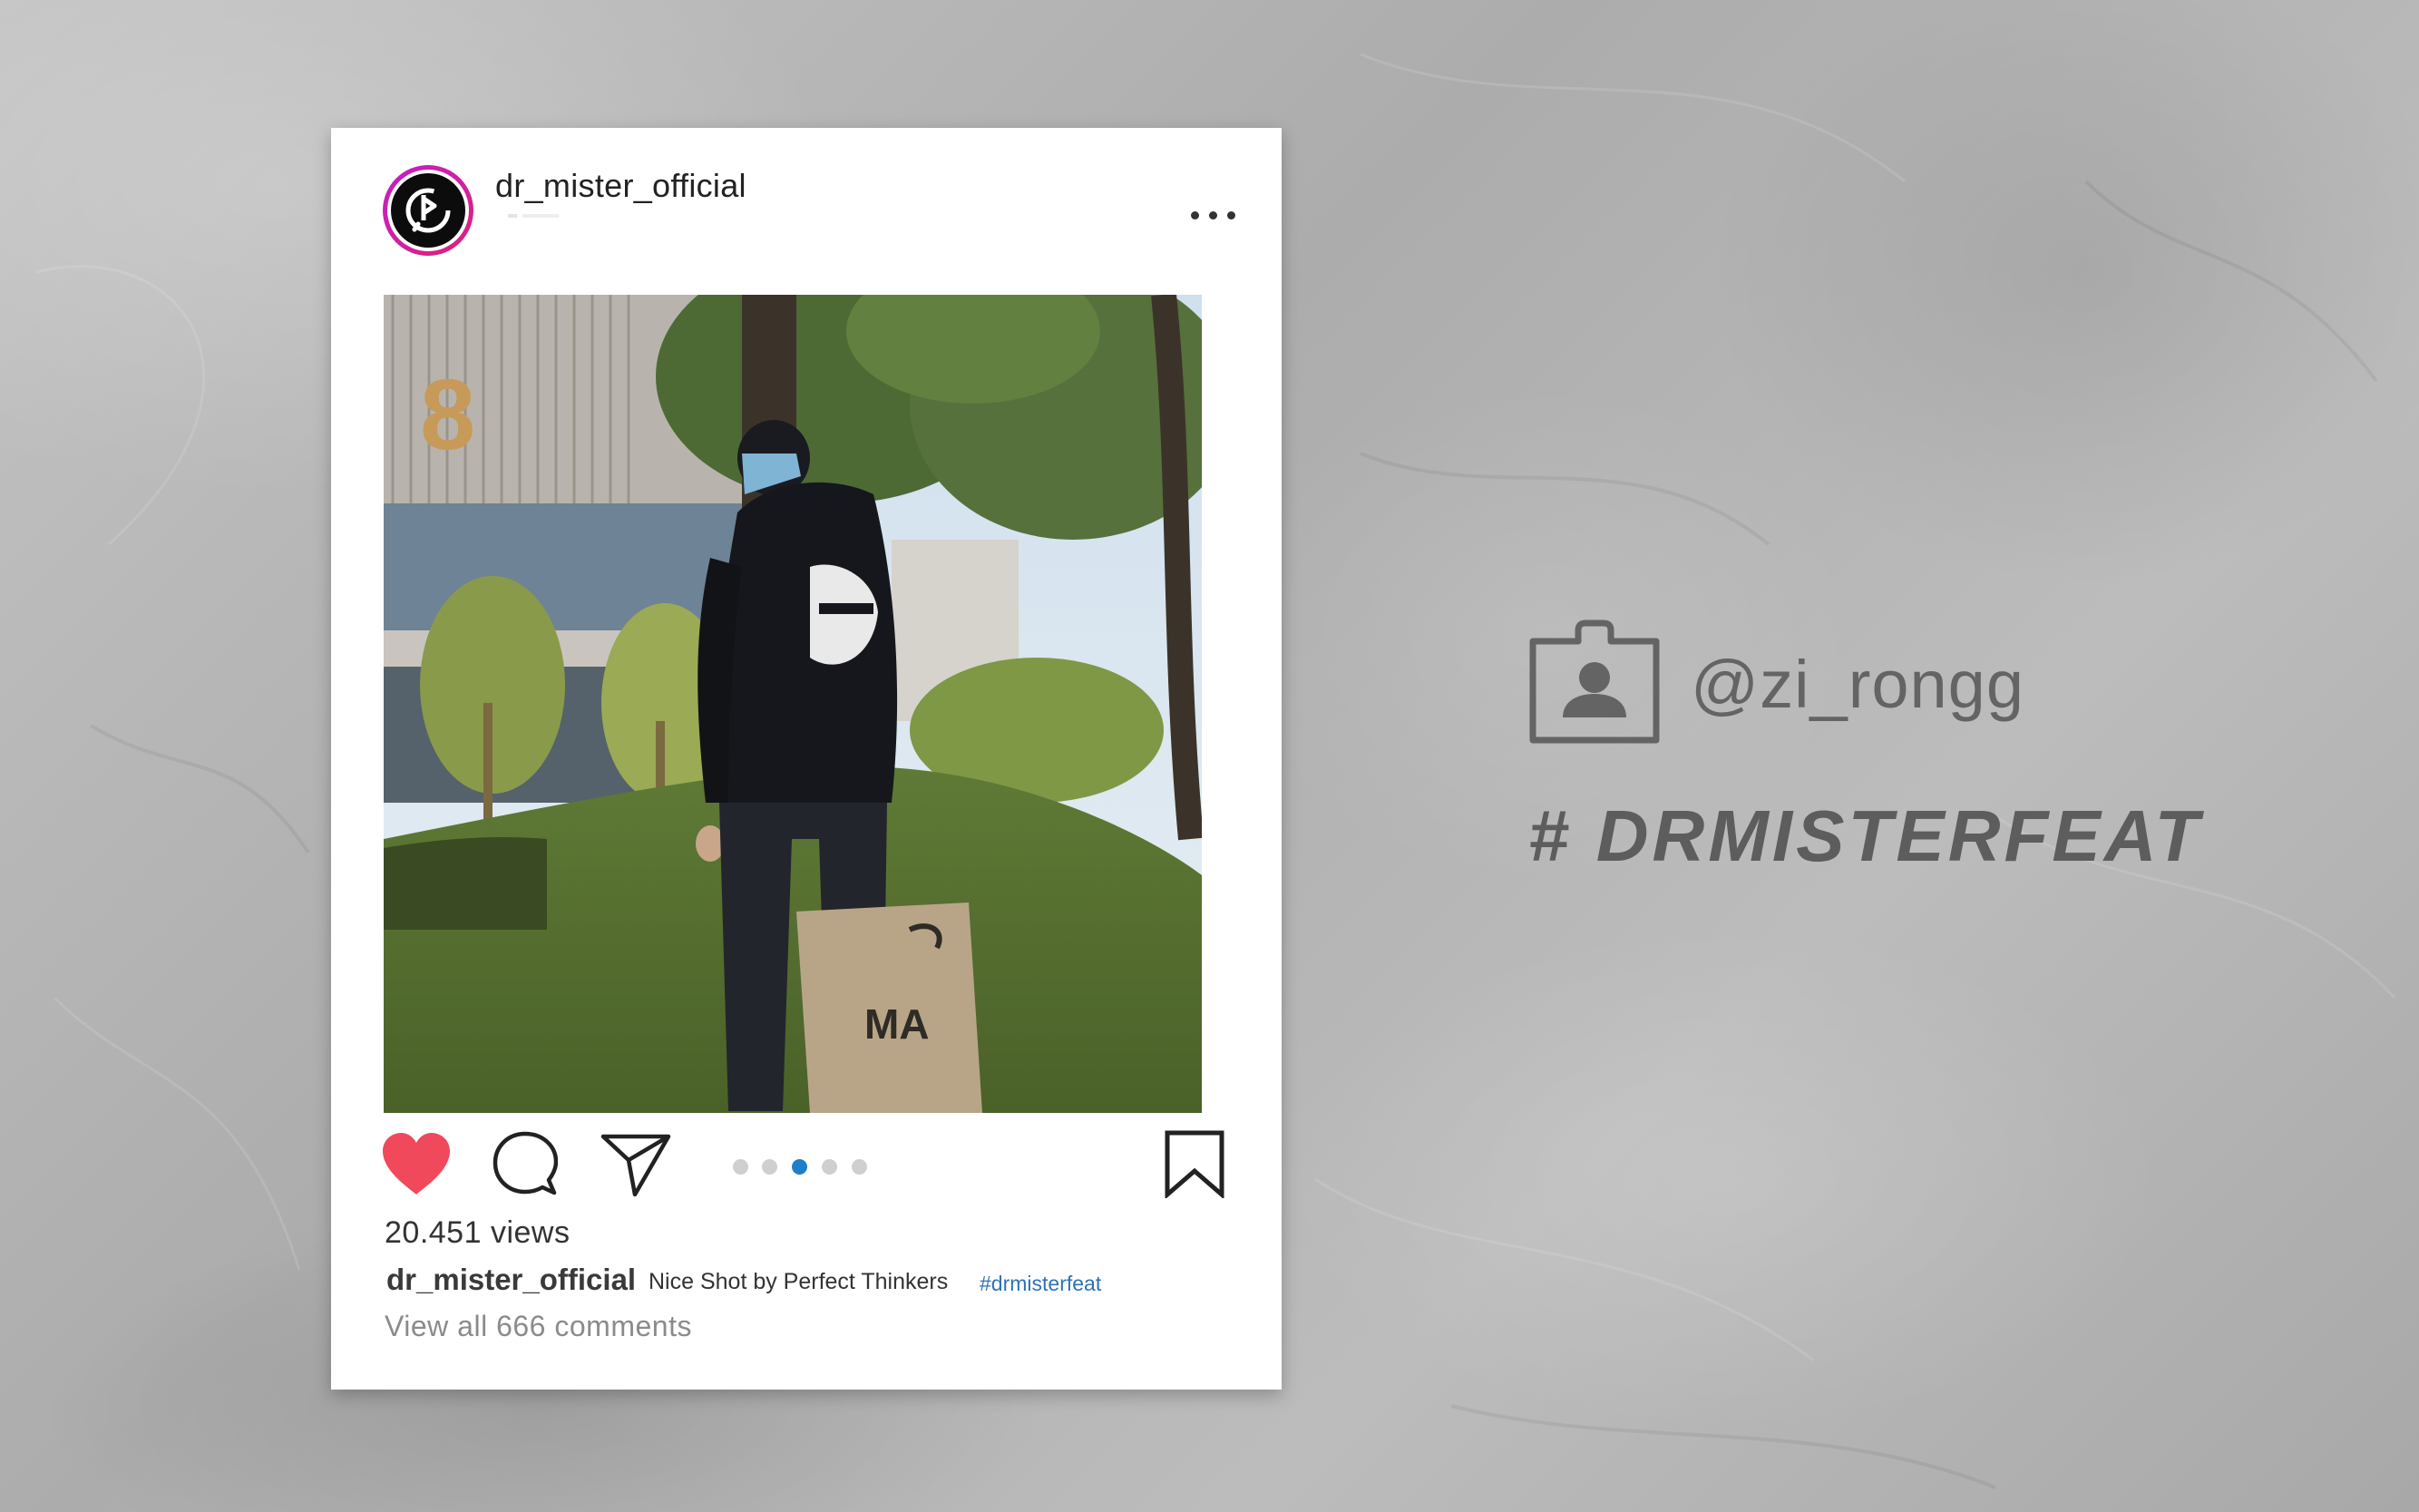 Image resolution: width=2419 pixels, height=1512 pixels. What do you see at coordinates (511, 1280) in the screenshot?
I see `caption-username: dr_mister_official` at bounding box center [511, 1280].